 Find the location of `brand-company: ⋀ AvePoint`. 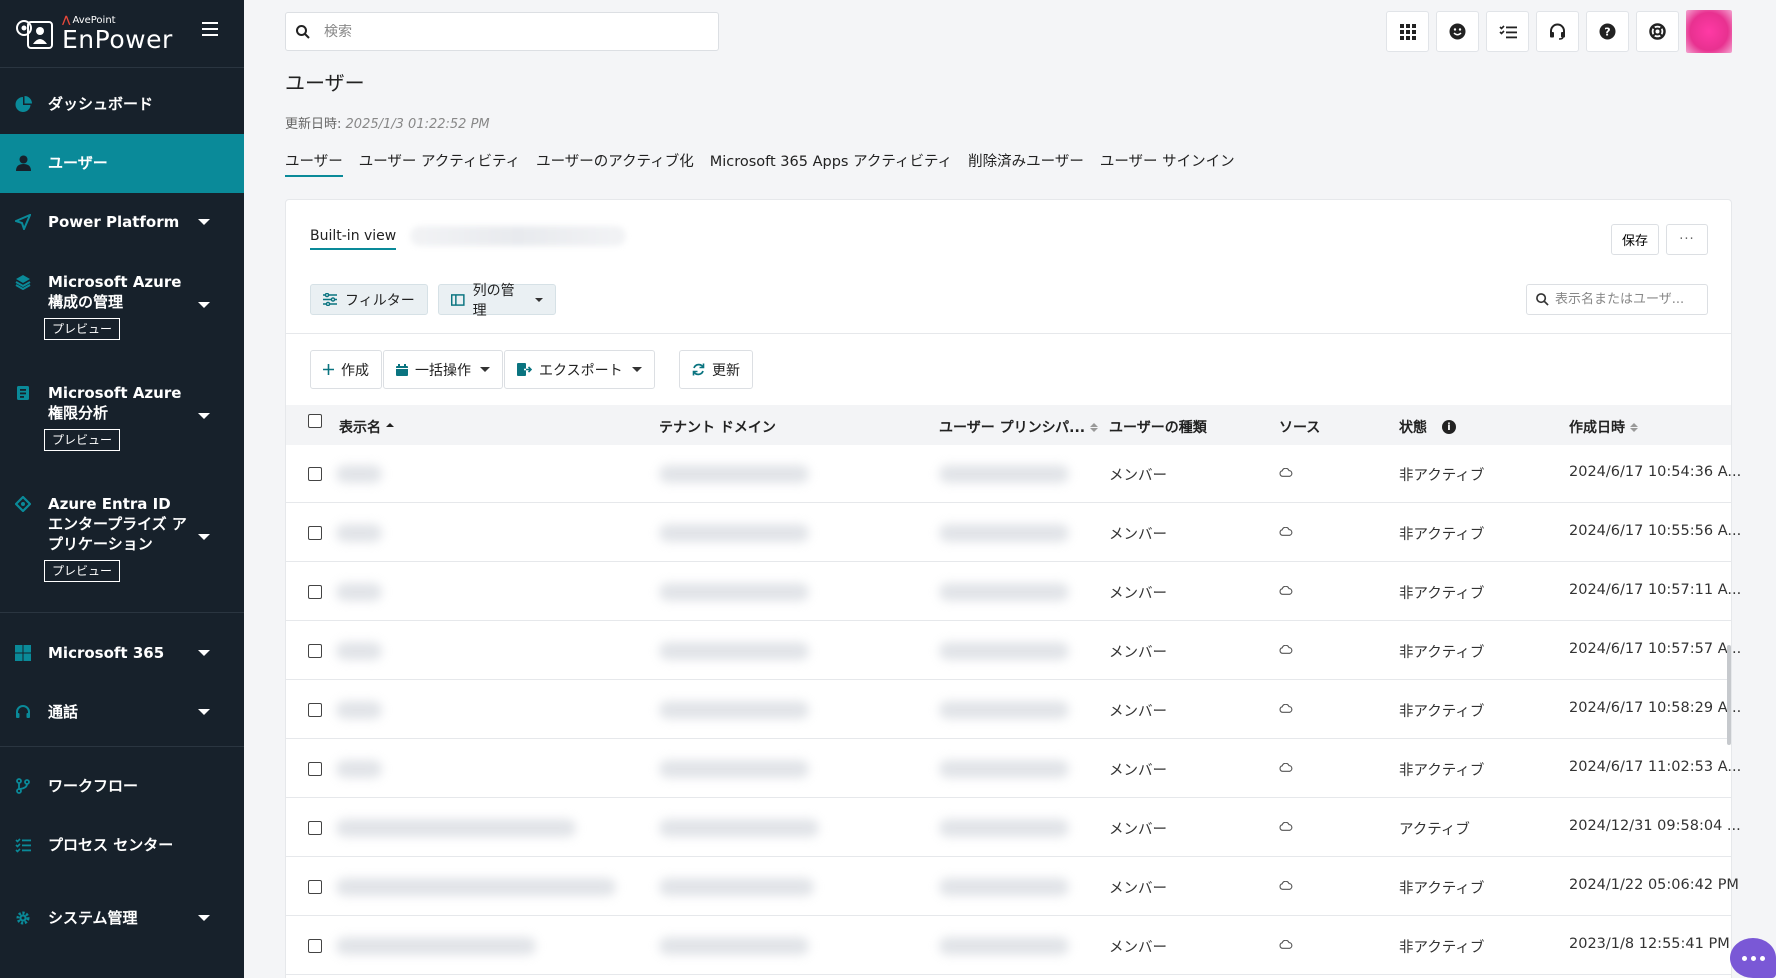

brand-company: ⋀ AvePoint is located at coordinates (89, 20).